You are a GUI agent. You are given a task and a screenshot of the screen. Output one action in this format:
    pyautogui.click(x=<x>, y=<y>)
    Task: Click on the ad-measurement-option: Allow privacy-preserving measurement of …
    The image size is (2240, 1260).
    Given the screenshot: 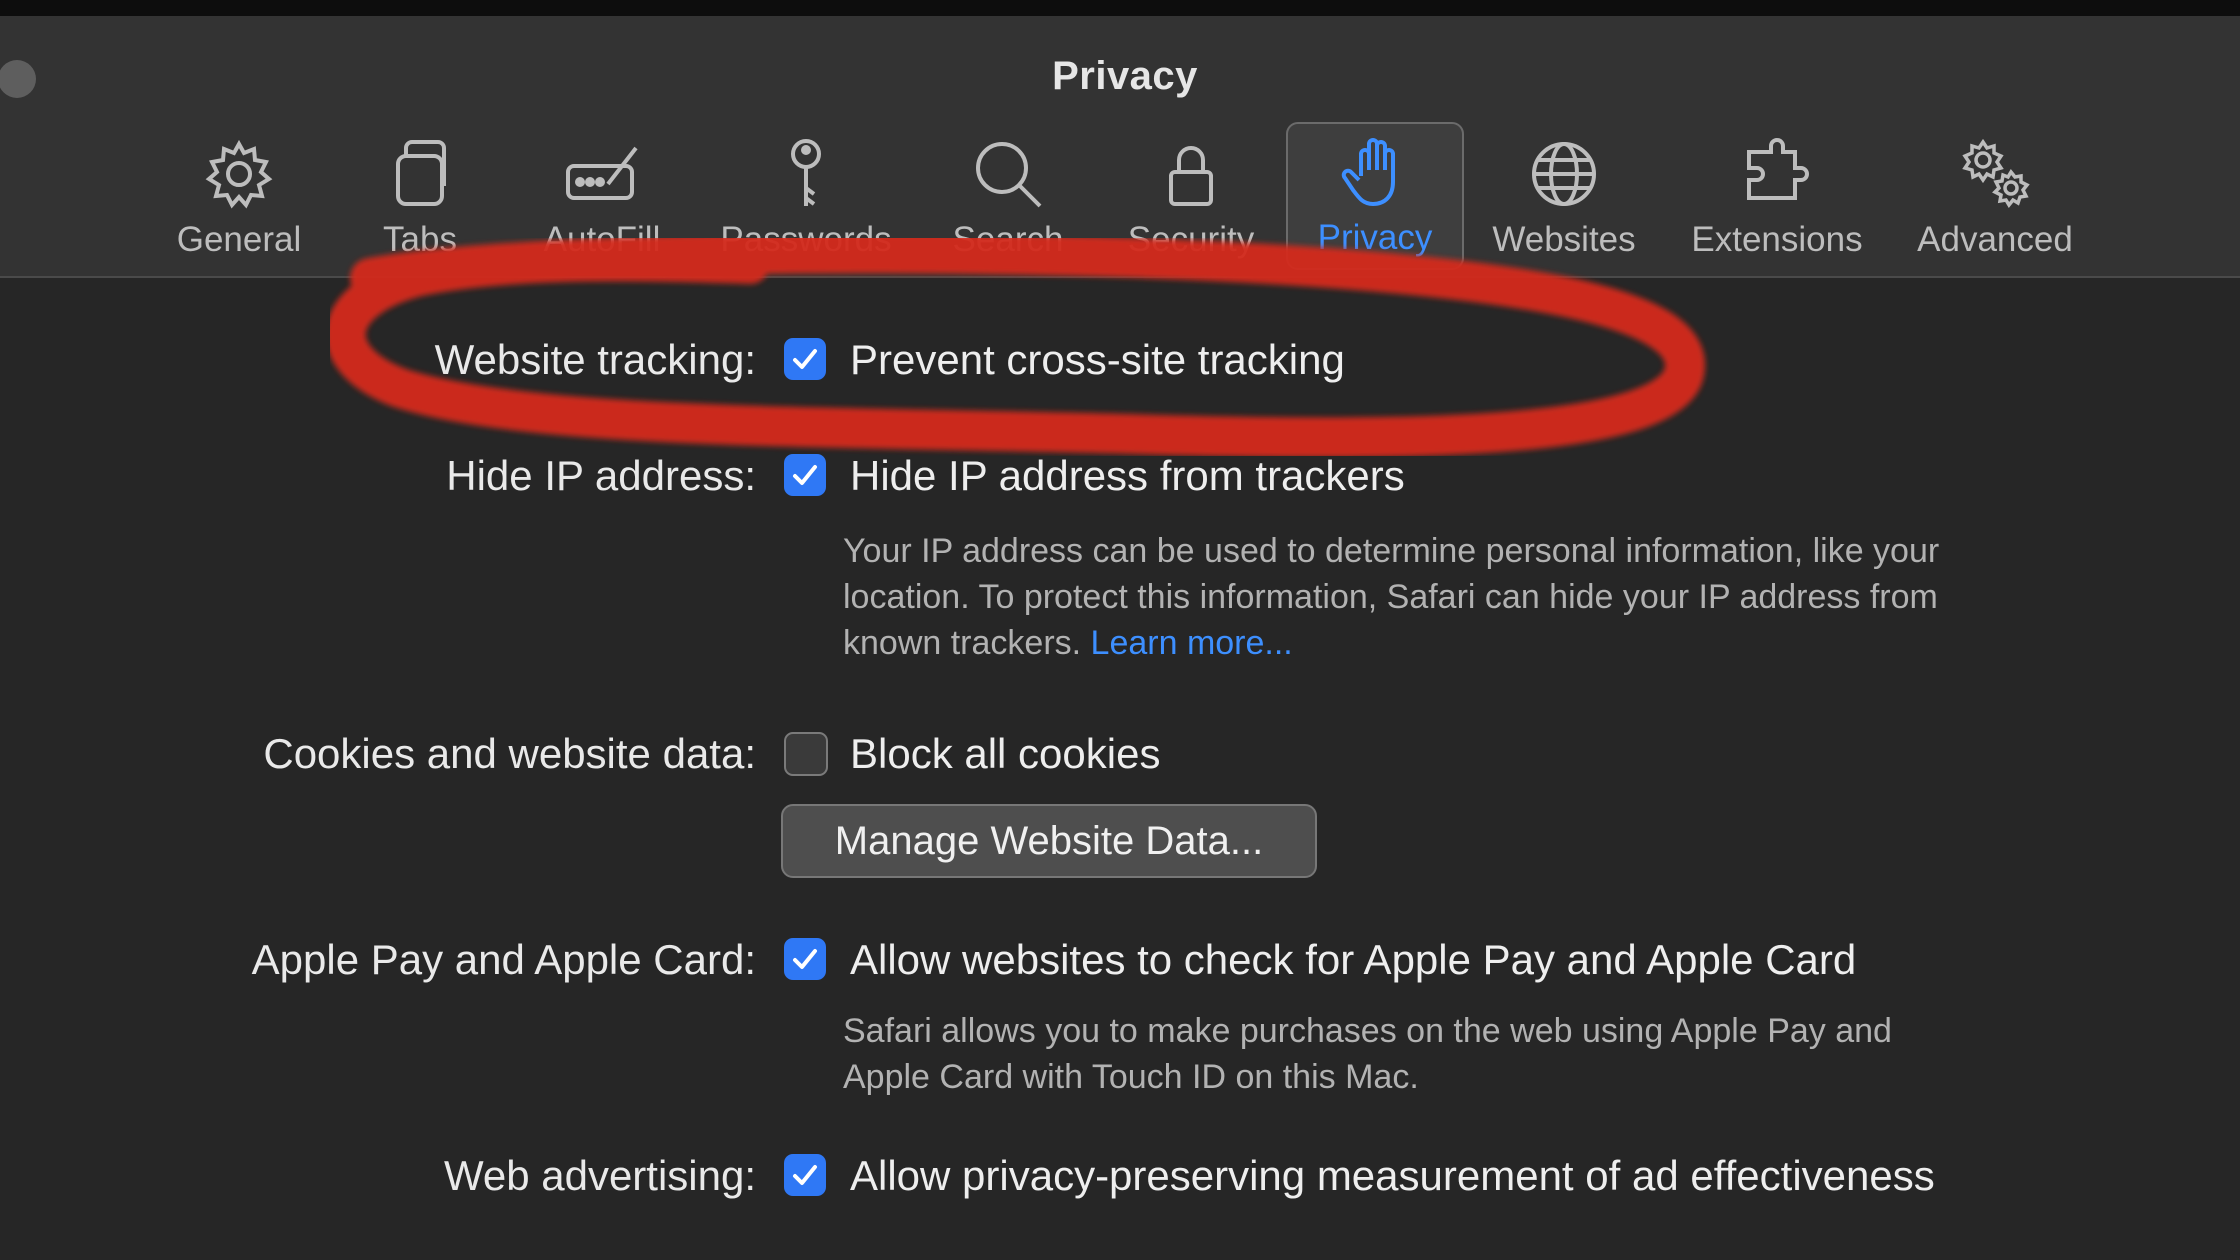 What is the action you would take?
    pyautogui.click(x=1392, y=1176)
    